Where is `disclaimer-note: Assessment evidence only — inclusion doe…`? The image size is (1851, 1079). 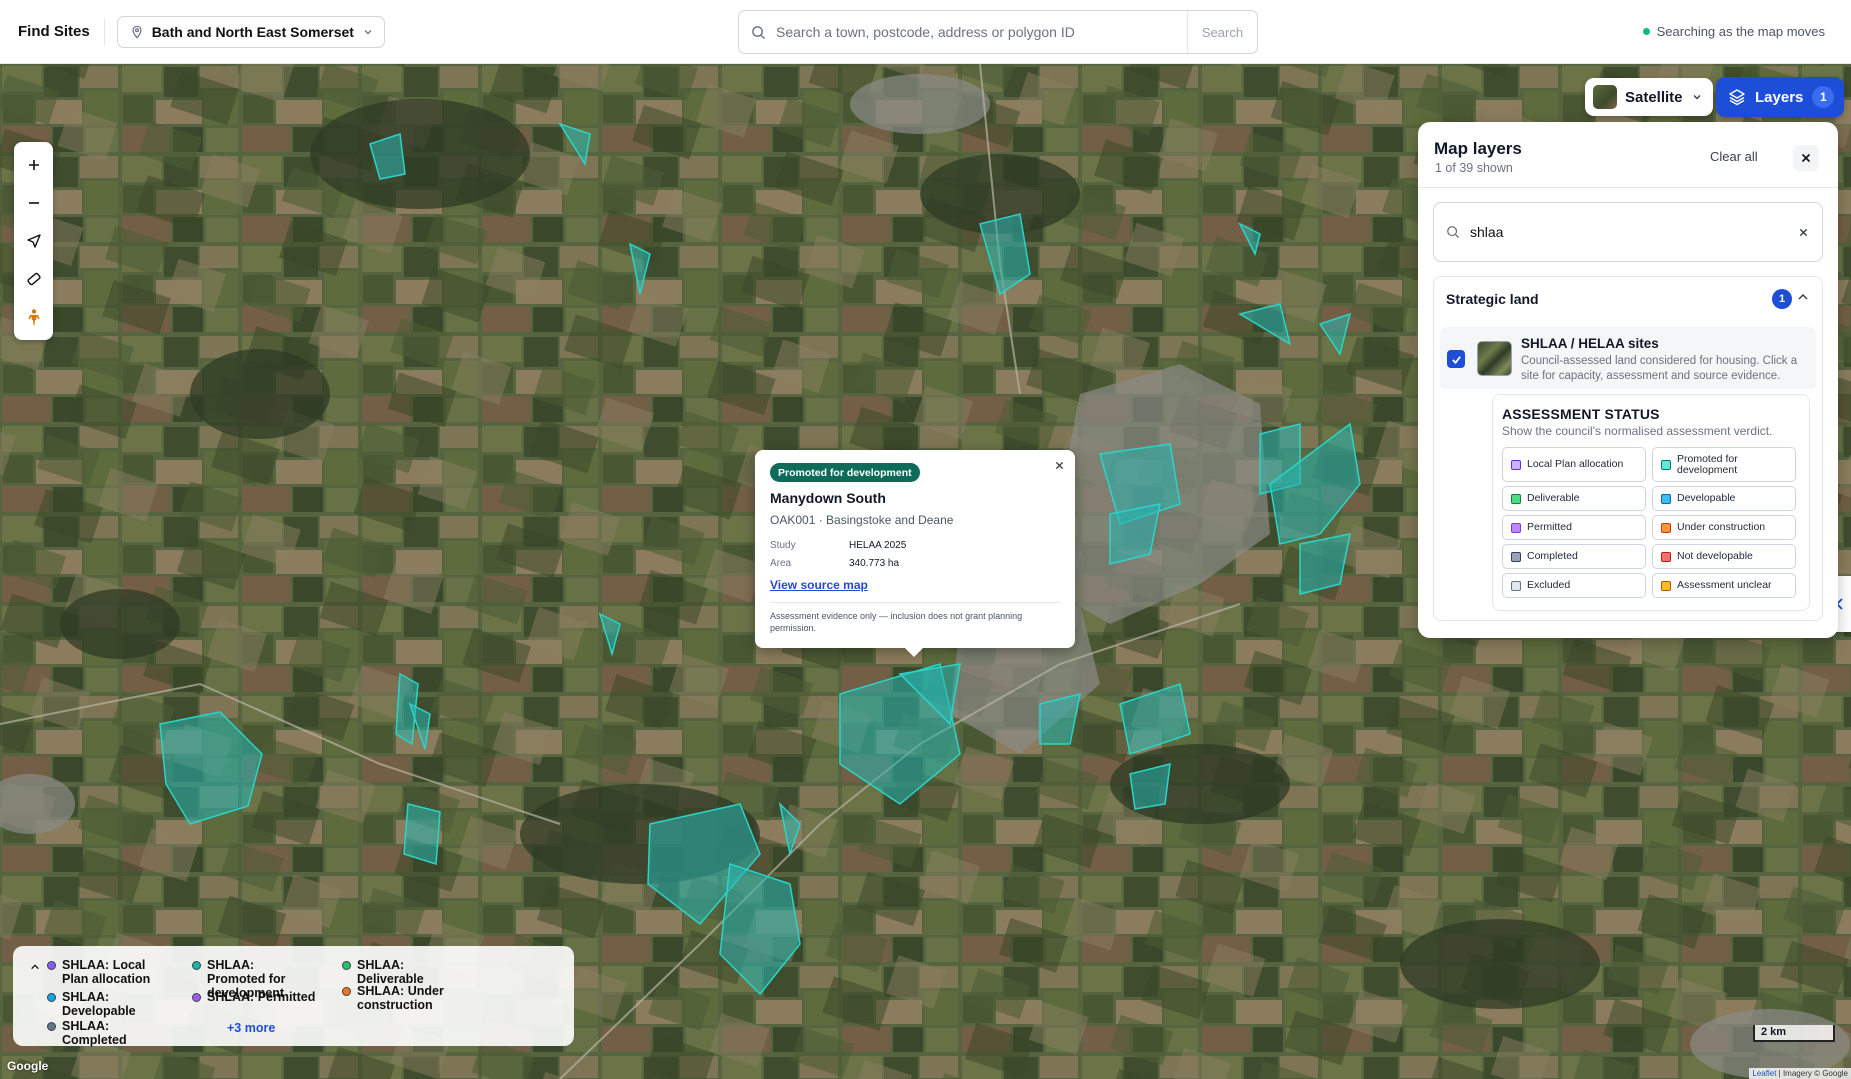 disclaimer-note: Assessment evidence only — inclusion doe… is located at coordinates (896, 622).